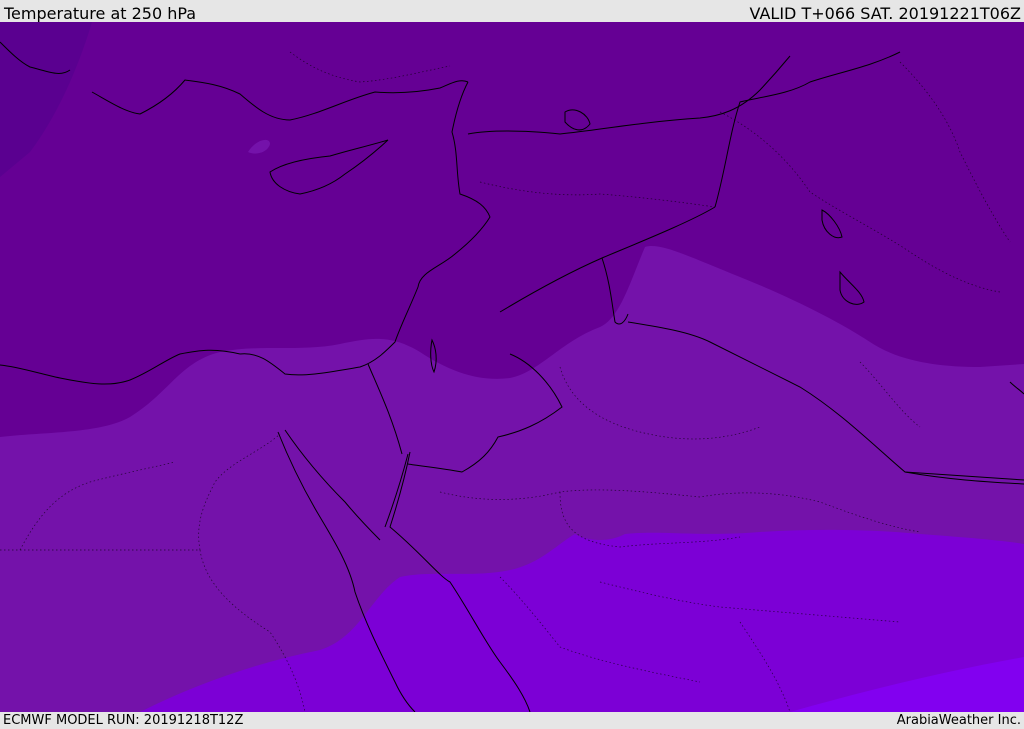 The height and width of the screenshot is (729, 1024). Describe the element at coordinates (100, 13) in the screenshot. I see `map-title: Temperature at 250 hPa` at that location.